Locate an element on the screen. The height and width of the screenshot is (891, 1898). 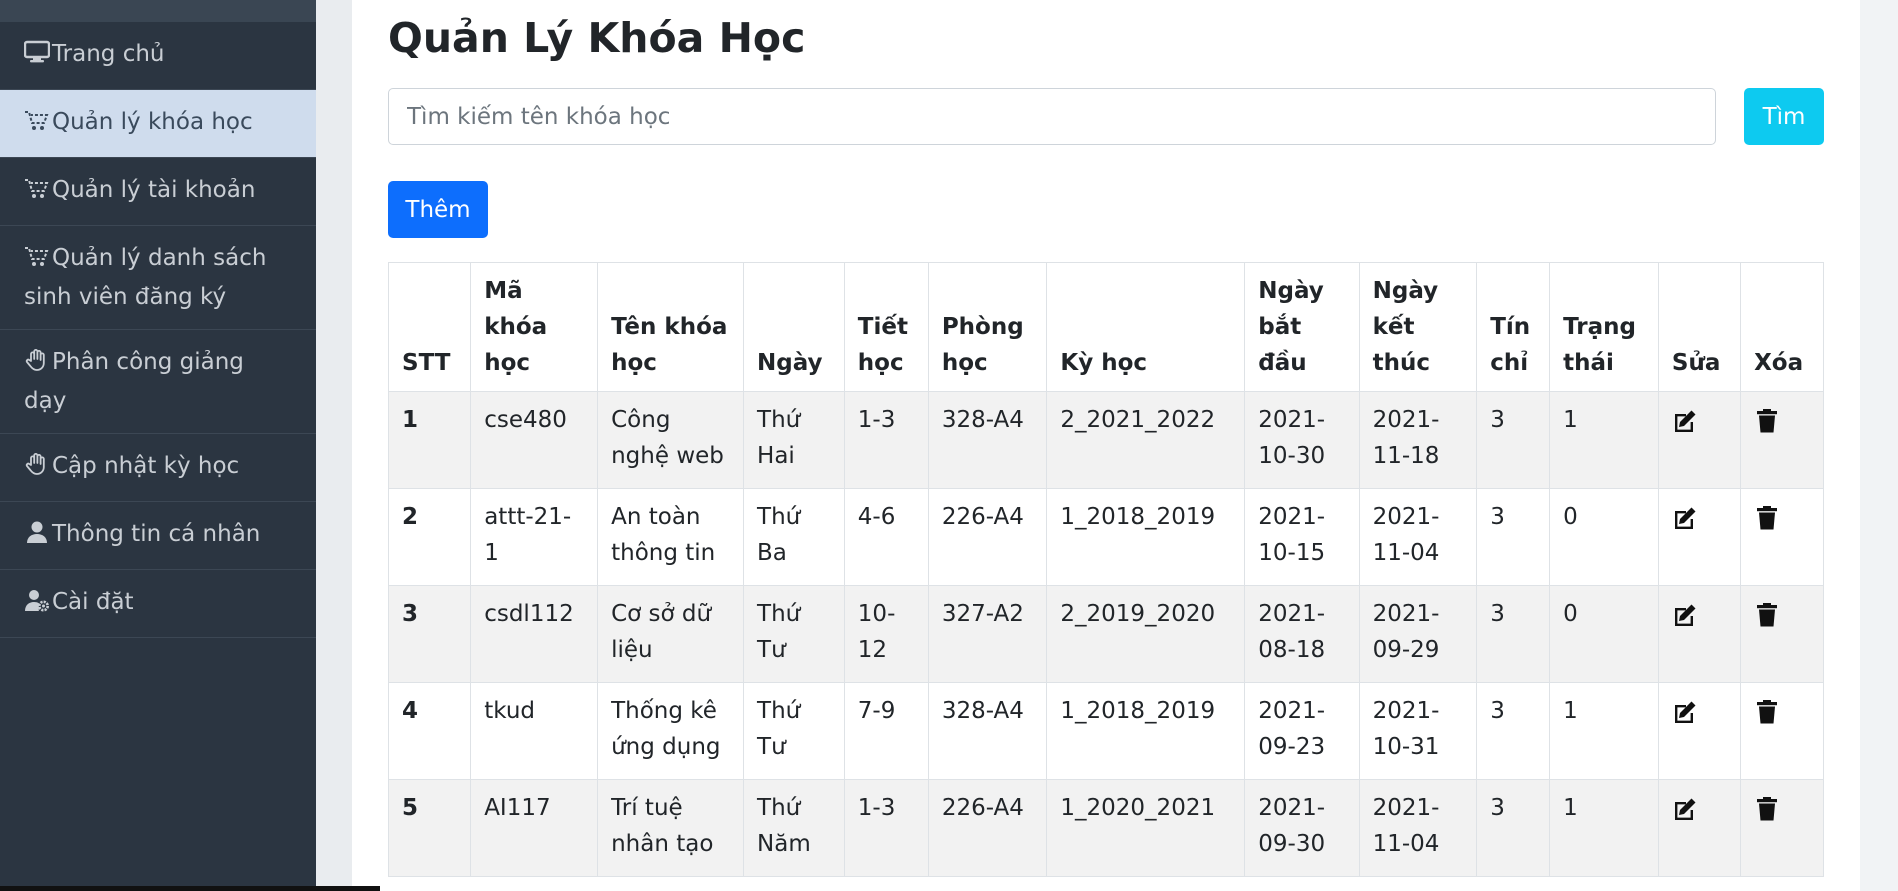
sidebar-item-trang-chu: Trang chủ is located at coordinates (158, 56).